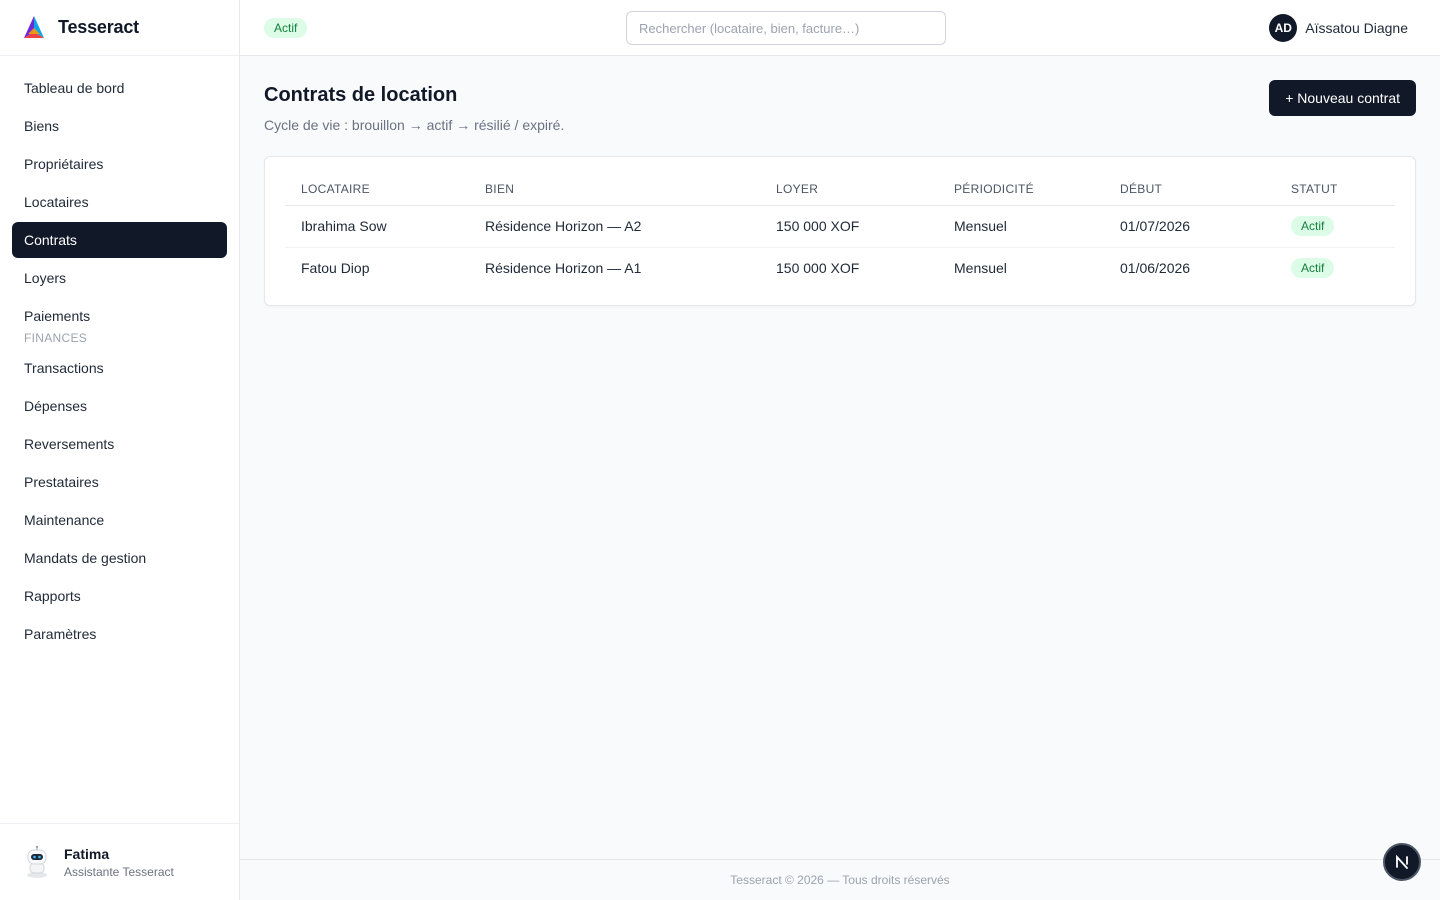 The image size is (1440, 900). Describe the element at coordinates (119, 861) in the screenshot. I see `assistant-panel: Fatima Assistante Tesseract` at that location.